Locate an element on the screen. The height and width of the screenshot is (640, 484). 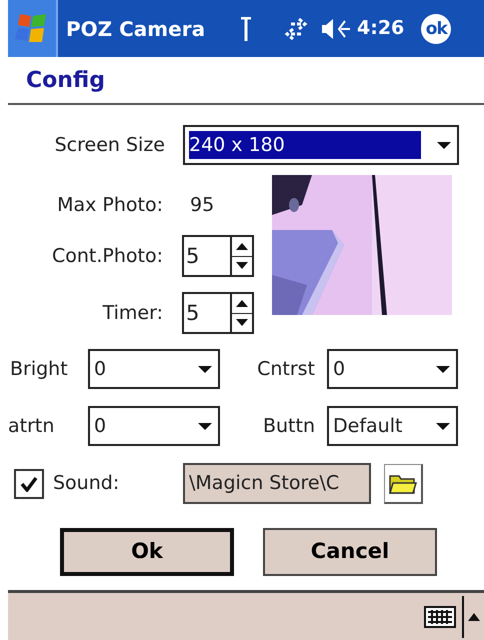
start-button is located at coordinates (33, 28).